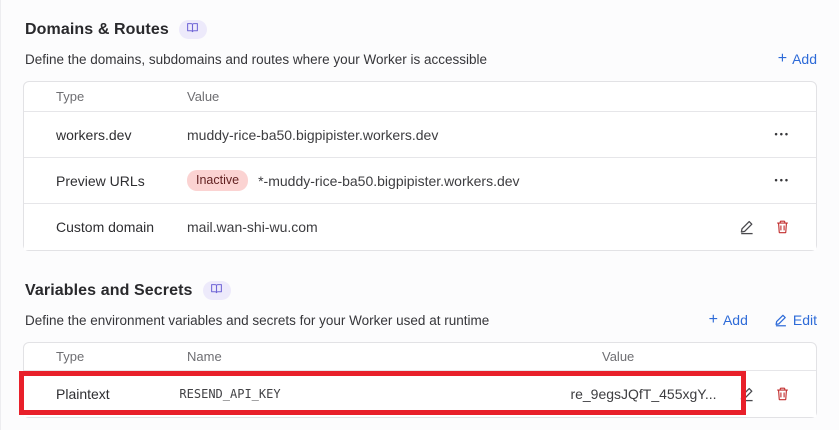 Image resolution: width=839 pixels, height=430 pixels. I want to click on variables-section-header: Variables and Secrets, so click(420, 275).